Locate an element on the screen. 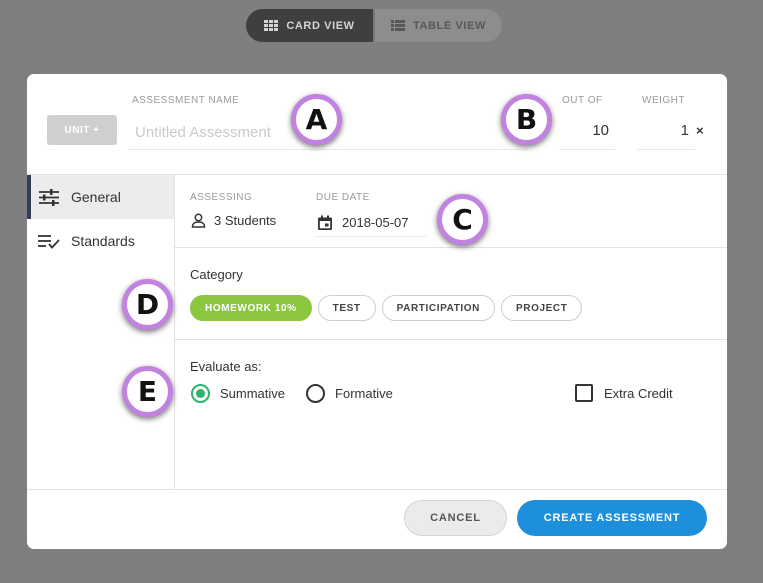  summative-label: Summative is located at coordinates (253, 393).